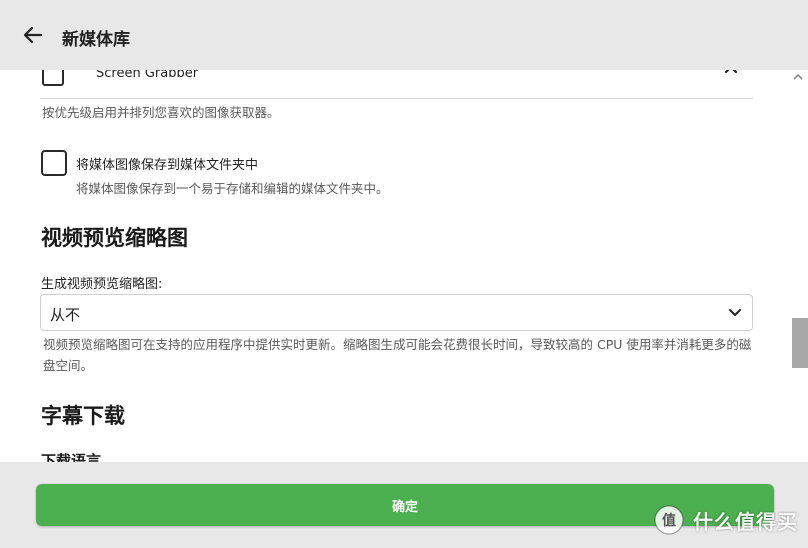  I want to click on plugin-row-screen-grabber: Screen Grabber, so click(396, 84).